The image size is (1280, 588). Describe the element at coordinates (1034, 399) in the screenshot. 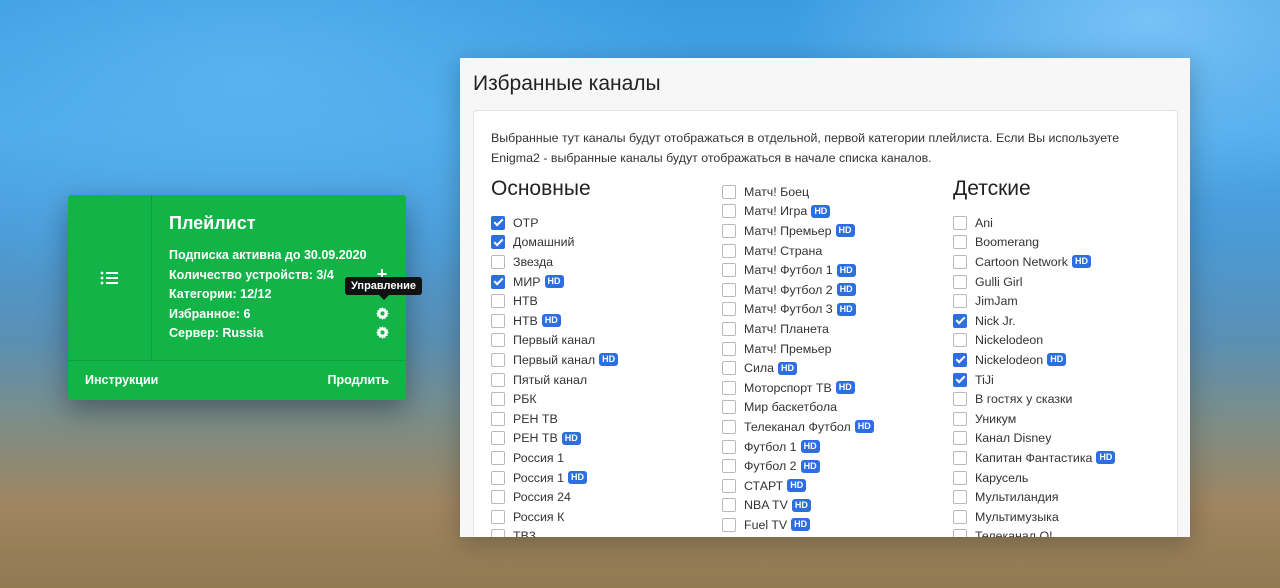

I see `channel-item: В гостях у сказки` at that location.